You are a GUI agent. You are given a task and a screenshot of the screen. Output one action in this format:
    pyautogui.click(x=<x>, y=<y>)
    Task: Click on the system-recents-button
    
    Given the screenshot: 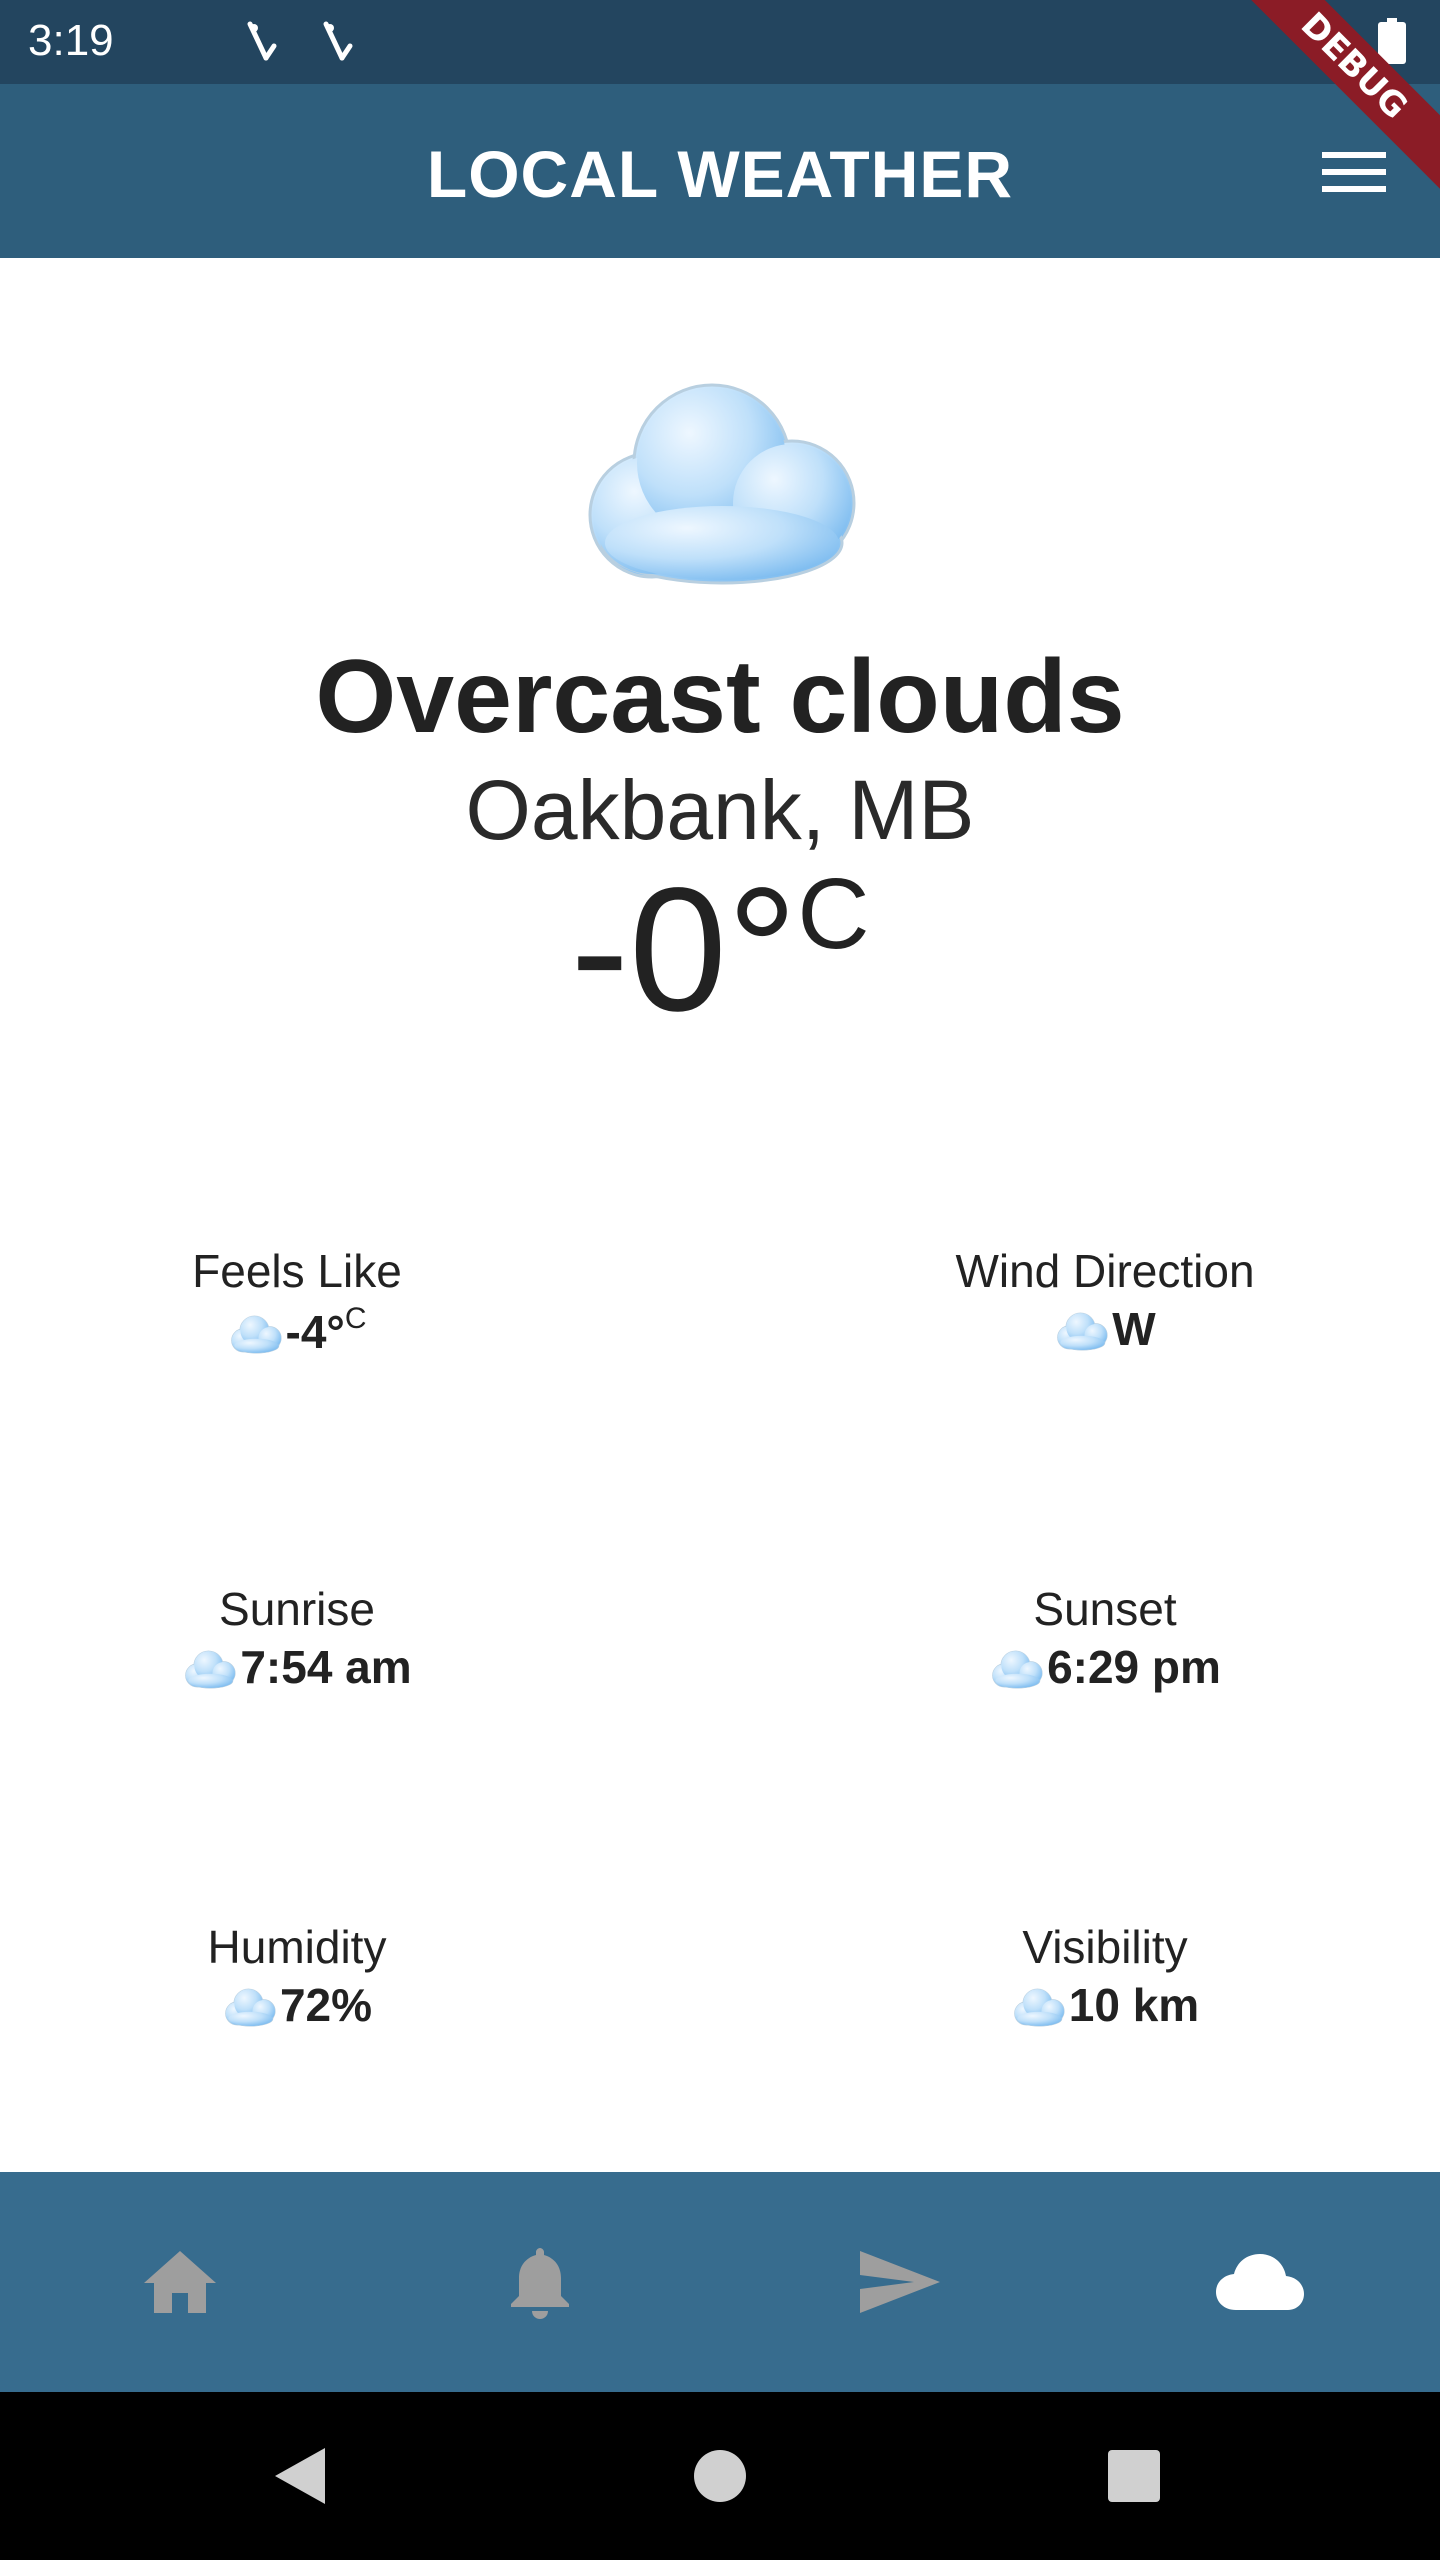 What is the action you would take?
    pyautogui.click(x=1134, y=2476)
    